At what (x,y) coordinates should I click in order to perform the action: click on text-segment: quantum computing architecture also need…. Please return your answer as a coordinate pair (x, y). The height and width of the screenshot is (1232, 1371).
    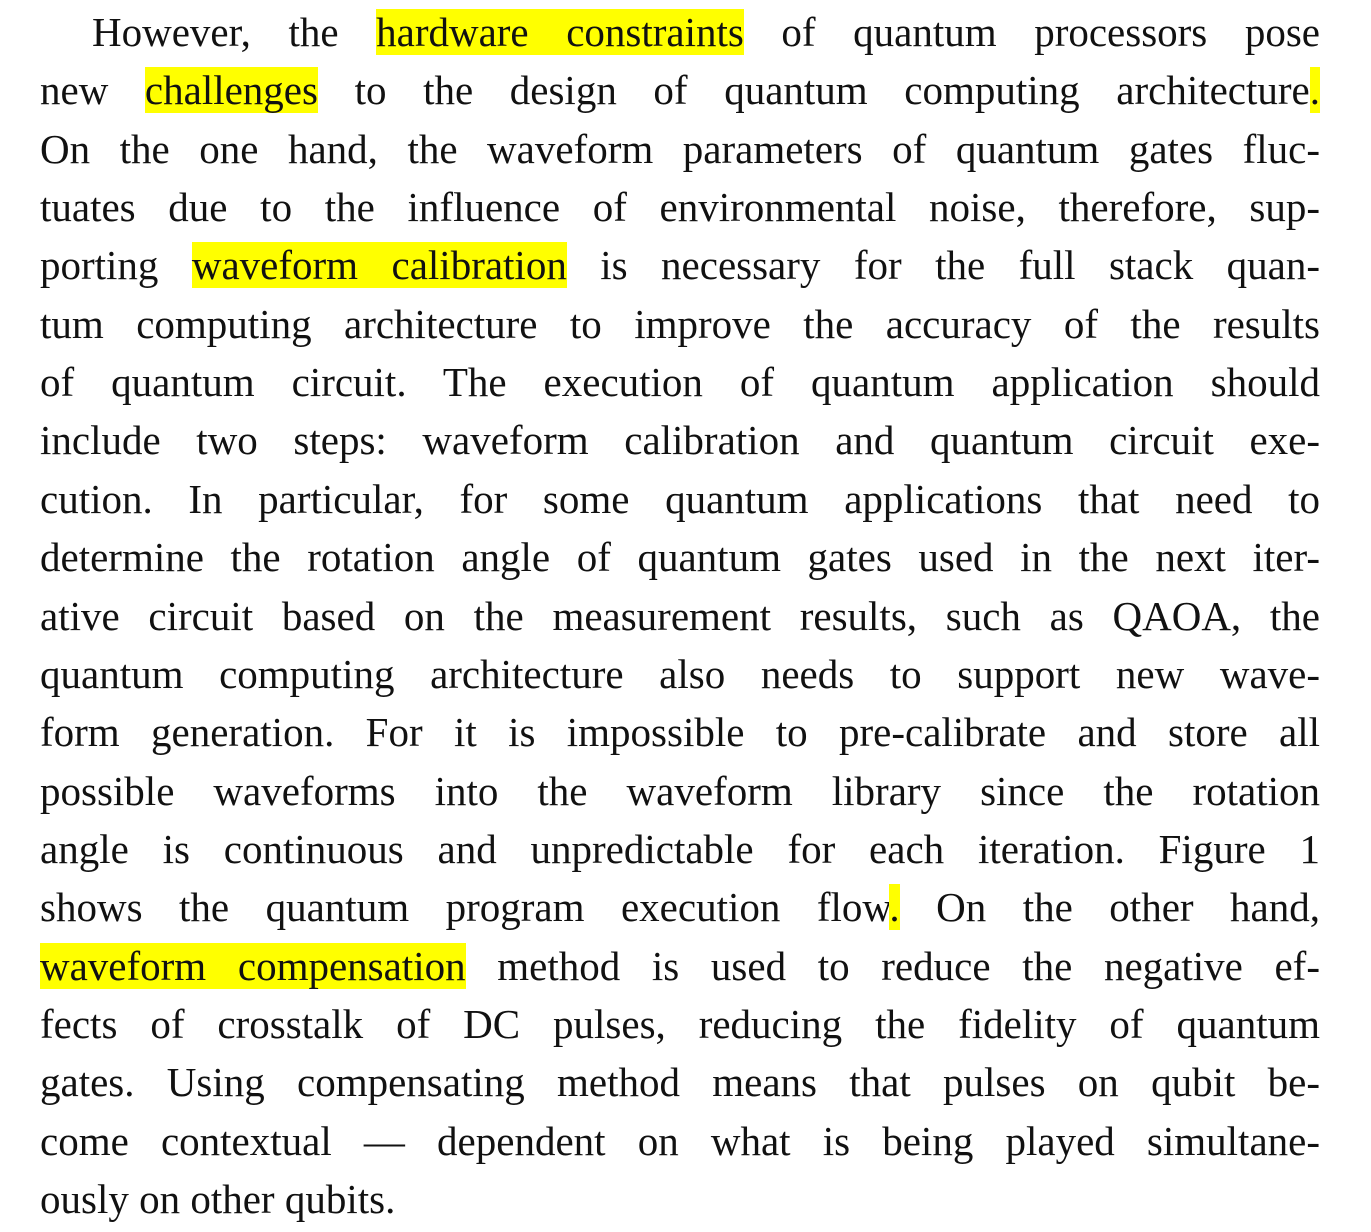
    Looking at the image, I should click on (680, 673).